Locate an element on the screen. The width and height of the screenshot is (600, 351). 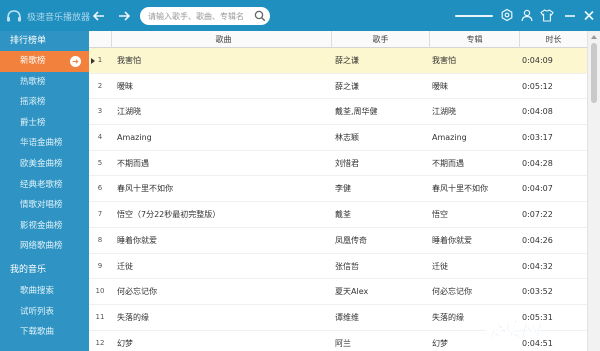
table-row: 7 悟空（7分22秒最初完整版） 戴荃 悟空 0:07:22 is located at coordinates (338, 215).